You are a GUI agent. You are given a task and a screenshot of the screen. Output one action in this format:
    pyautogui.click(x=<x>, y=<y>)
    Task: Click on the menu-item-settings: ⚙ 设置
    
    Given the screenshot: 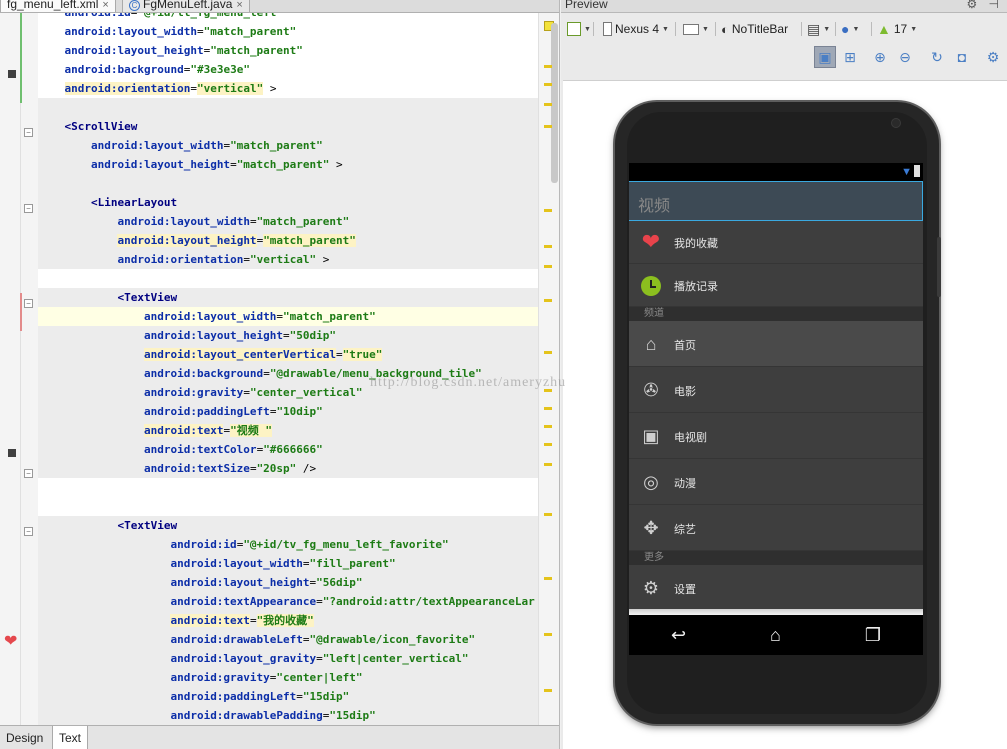 What is the action you would take?
    pyautogui.click(x=776, y=588)
    